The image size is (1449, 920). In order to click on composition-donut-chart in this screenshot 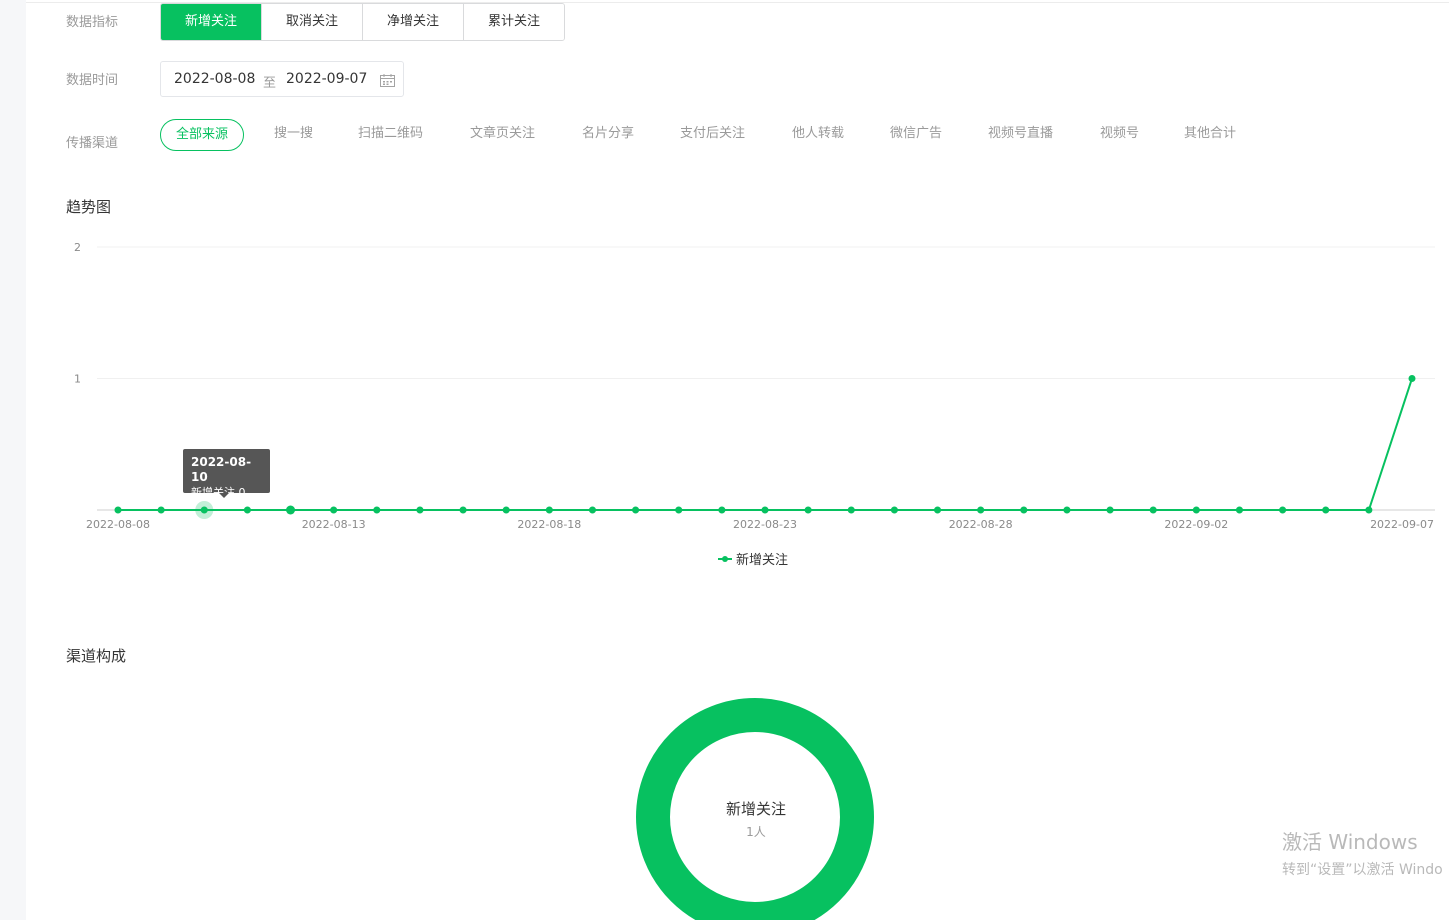, I will do `click(755, 809)`.